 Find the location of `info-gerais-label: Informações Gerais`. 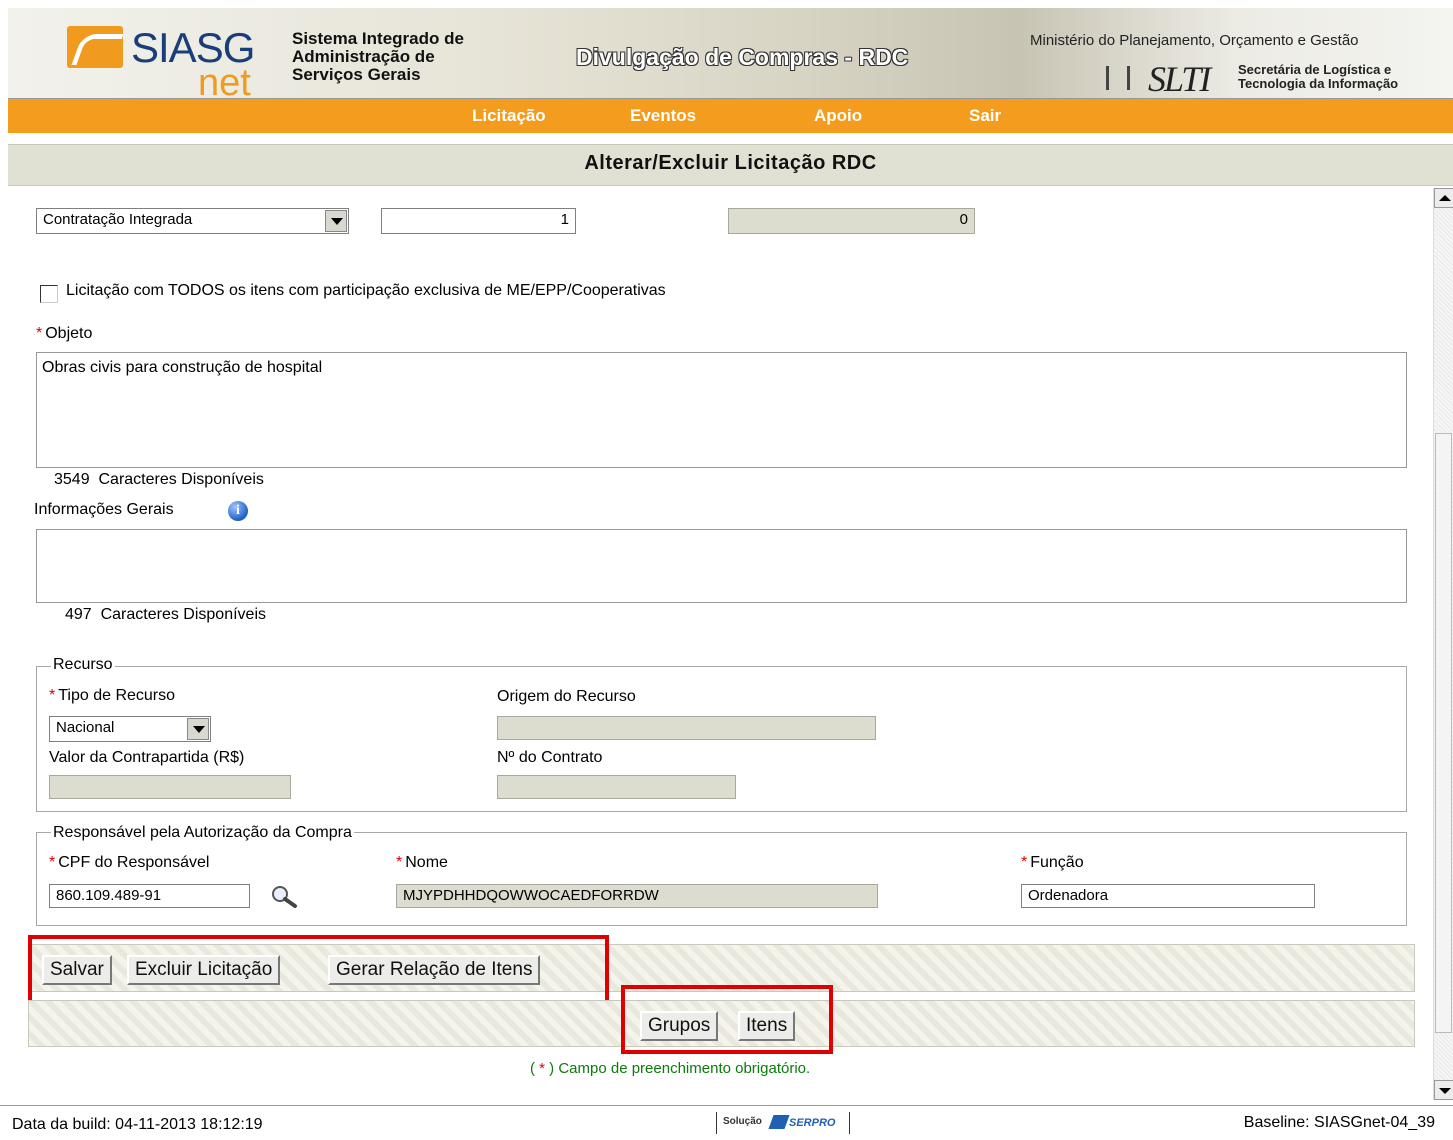

info-gerais-label: Informações Gerais is located at coordinates (104, 509).